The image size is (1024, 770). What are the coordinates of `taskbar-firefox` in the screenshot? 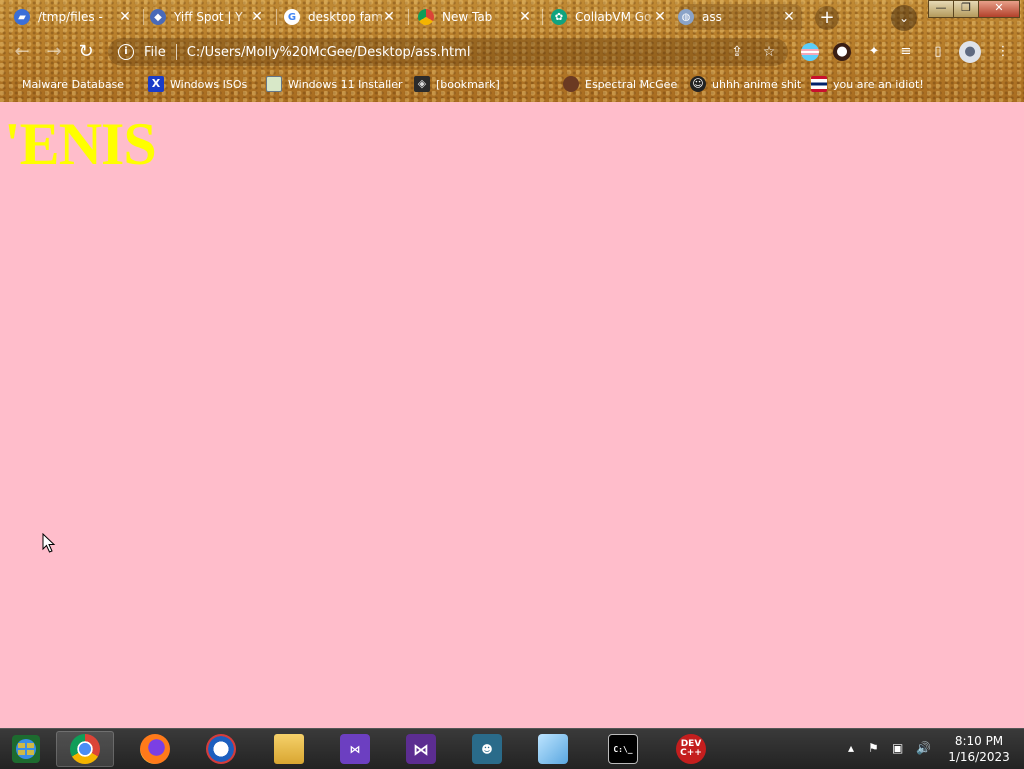 It's located at (155, 749).